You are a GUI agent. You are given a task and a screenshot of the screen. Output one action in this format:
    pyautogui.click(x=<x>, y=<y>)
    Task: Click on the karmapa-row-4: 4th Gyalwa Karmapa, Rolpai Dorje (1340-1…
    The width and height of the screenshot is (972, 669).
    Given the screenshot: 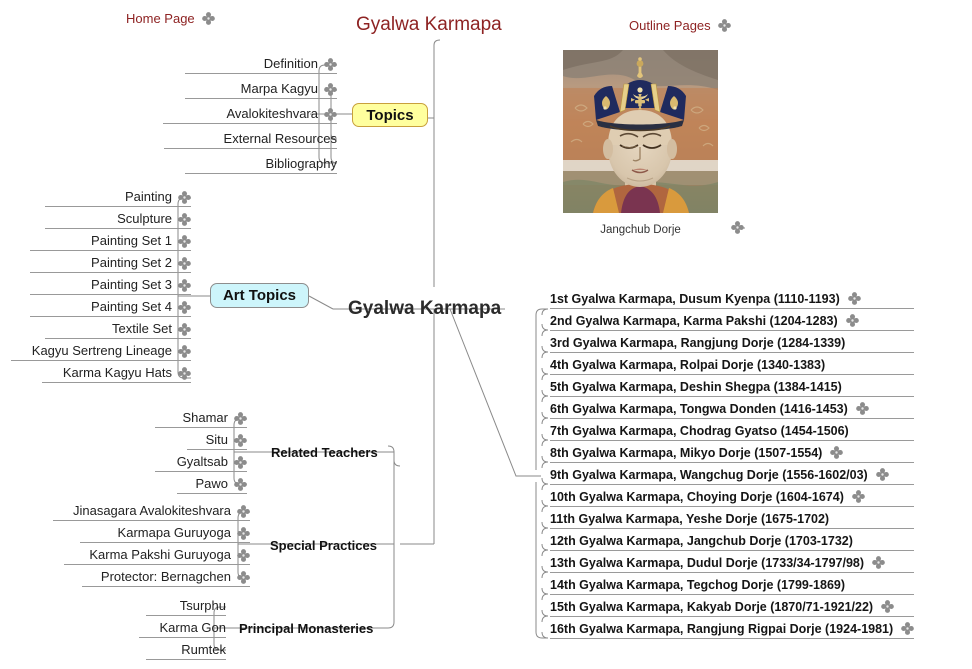 What is the action you would take?
    pyautogui.click(x=732, y=365)
    